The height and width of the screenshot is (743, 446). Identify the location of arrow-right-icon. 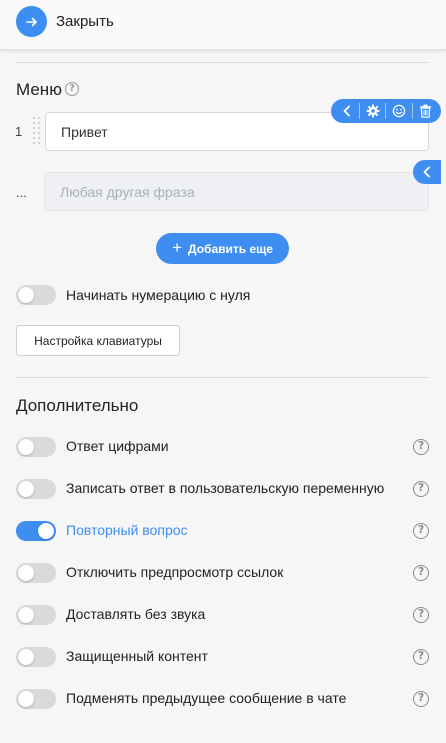
(31, 21).